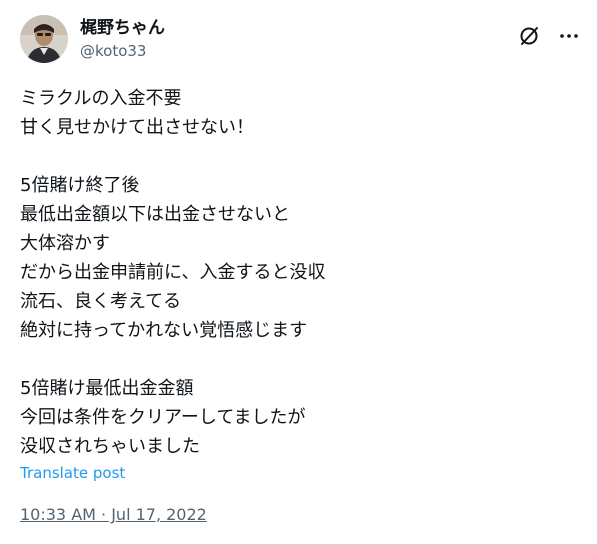 The height and width of the screenshot is (545, 598). What do you see at coordinates (529, 36) in the screenshot?
I see `slashed-circle-icon` at bounding box center [529, 36].